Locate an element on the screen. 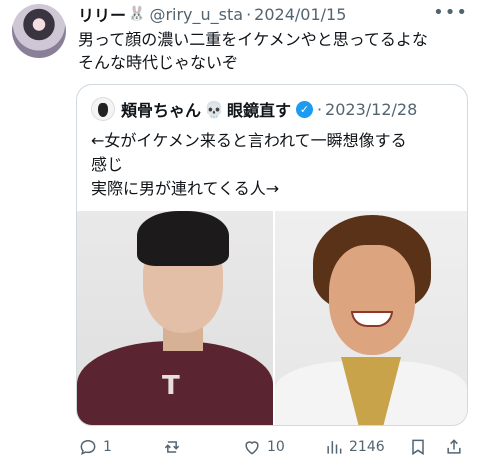  reply-icon is located at coordinates (88, 447).